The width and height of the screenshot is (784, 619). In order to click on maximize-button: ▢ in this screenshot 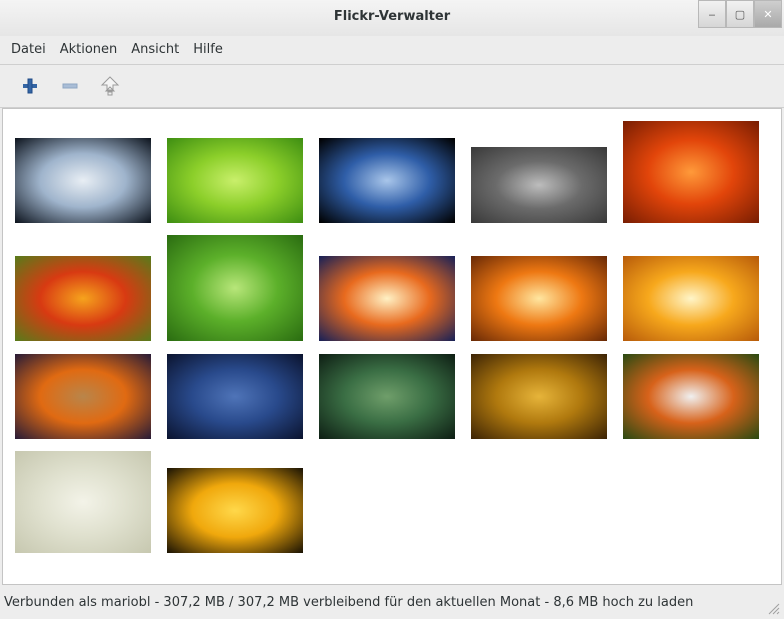, I will do `click(740, 14)`.